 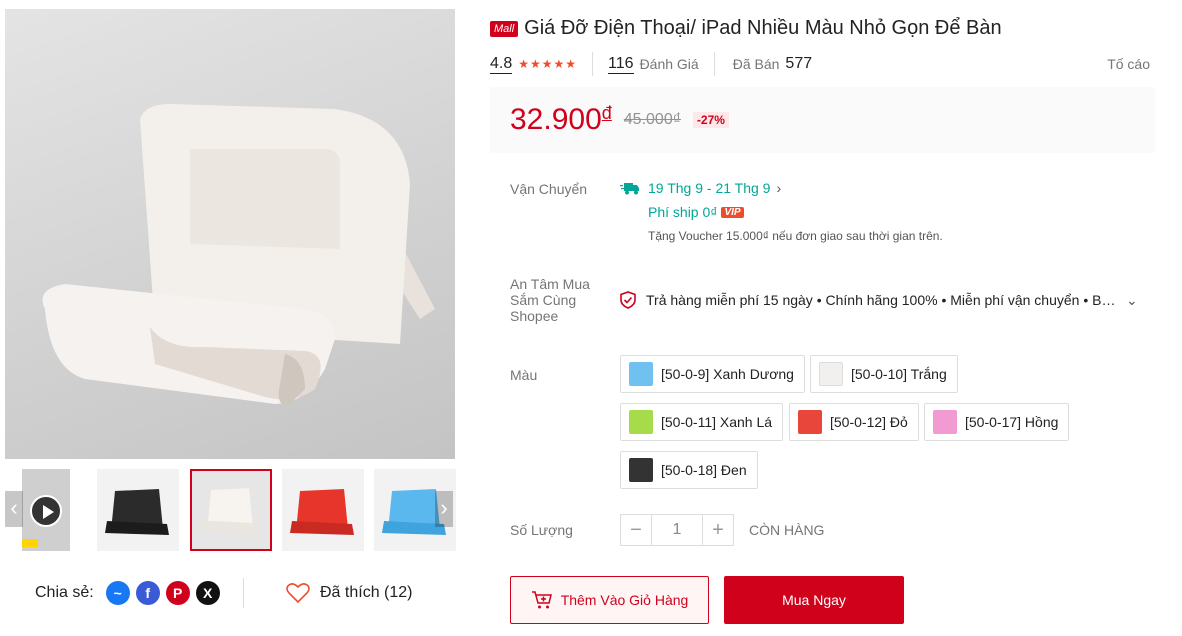 What do you see at coordinates (779, 188) in the screenshot?
I see `chevron-right-icon: ›` at bounding box center [779, 188].